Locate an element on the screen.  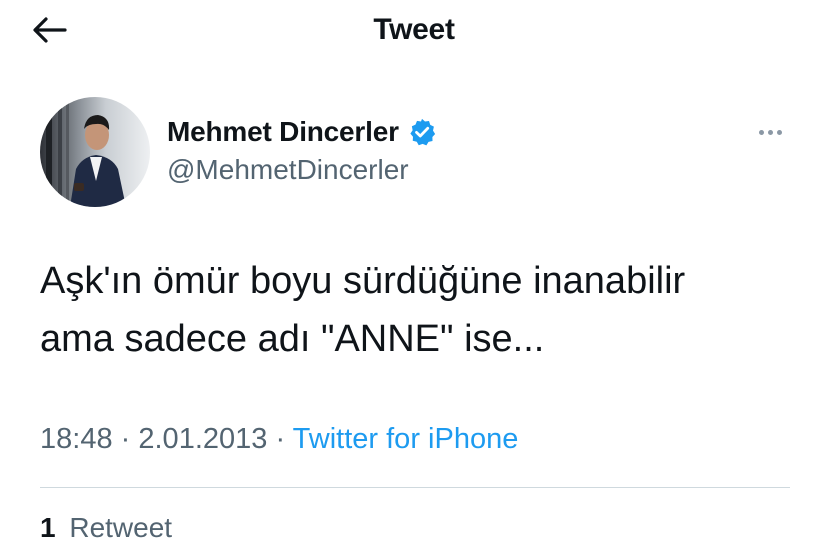
retweet-label: Retweet is located at coordinates (121, 527).